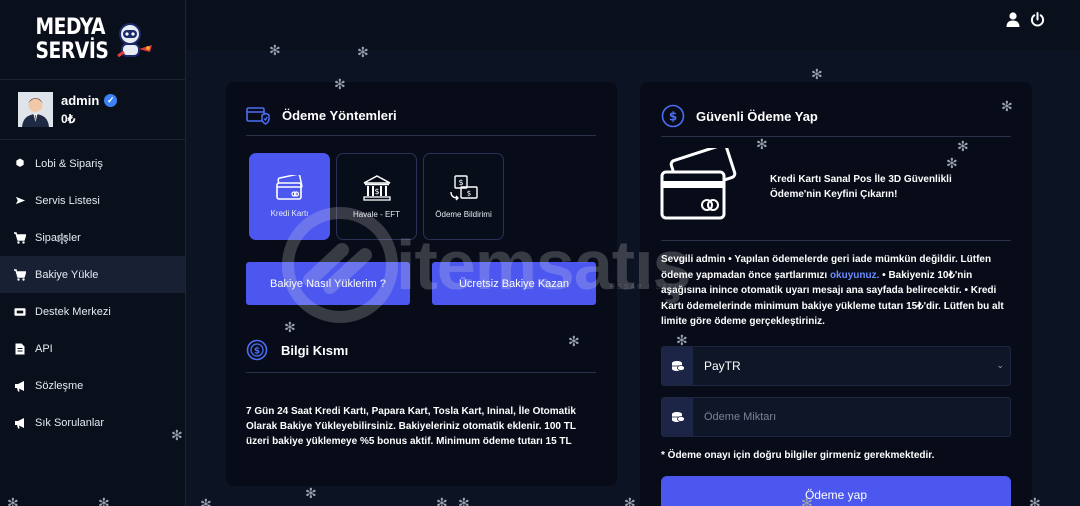 The width and height of the screenshot is (1080, 506). I want to click on avatar, so click(35, 109).